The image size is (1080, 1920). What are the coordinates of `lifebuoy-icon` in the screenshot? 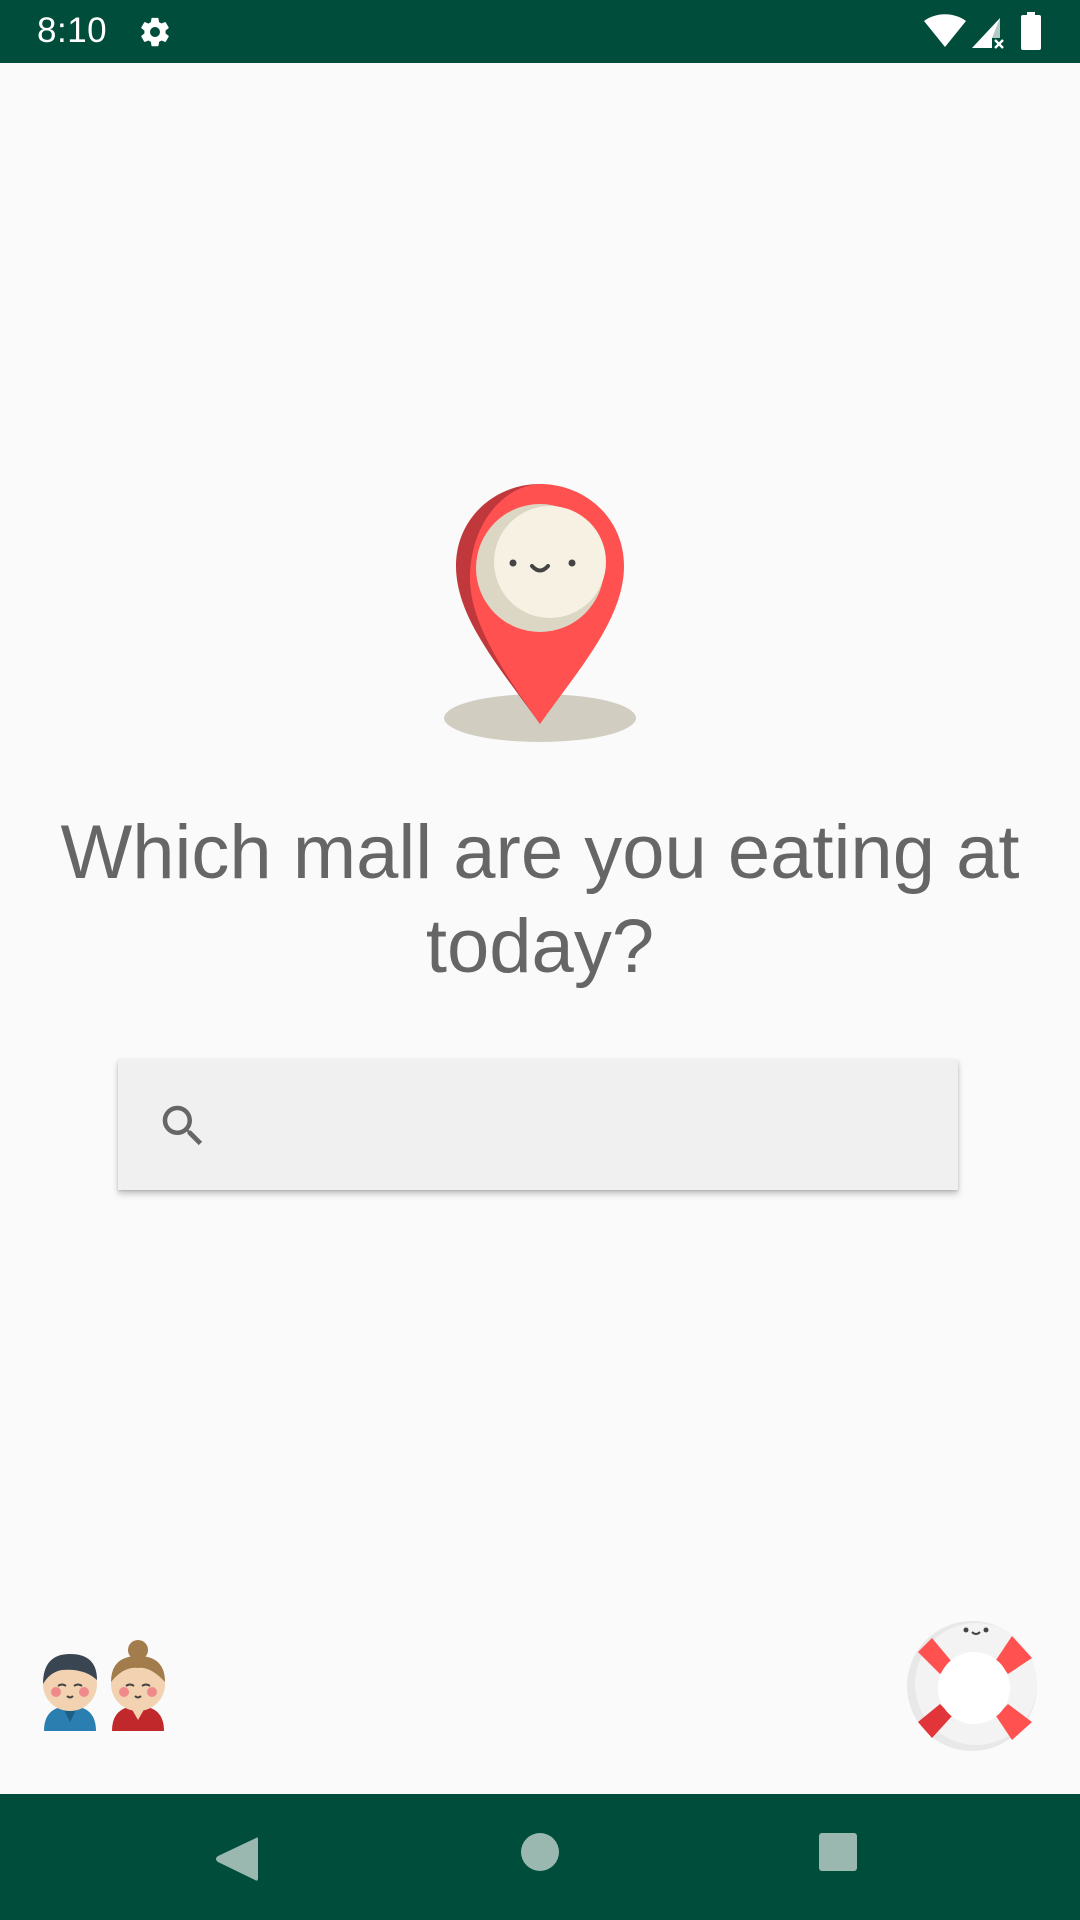 It's located at (972, 1686).